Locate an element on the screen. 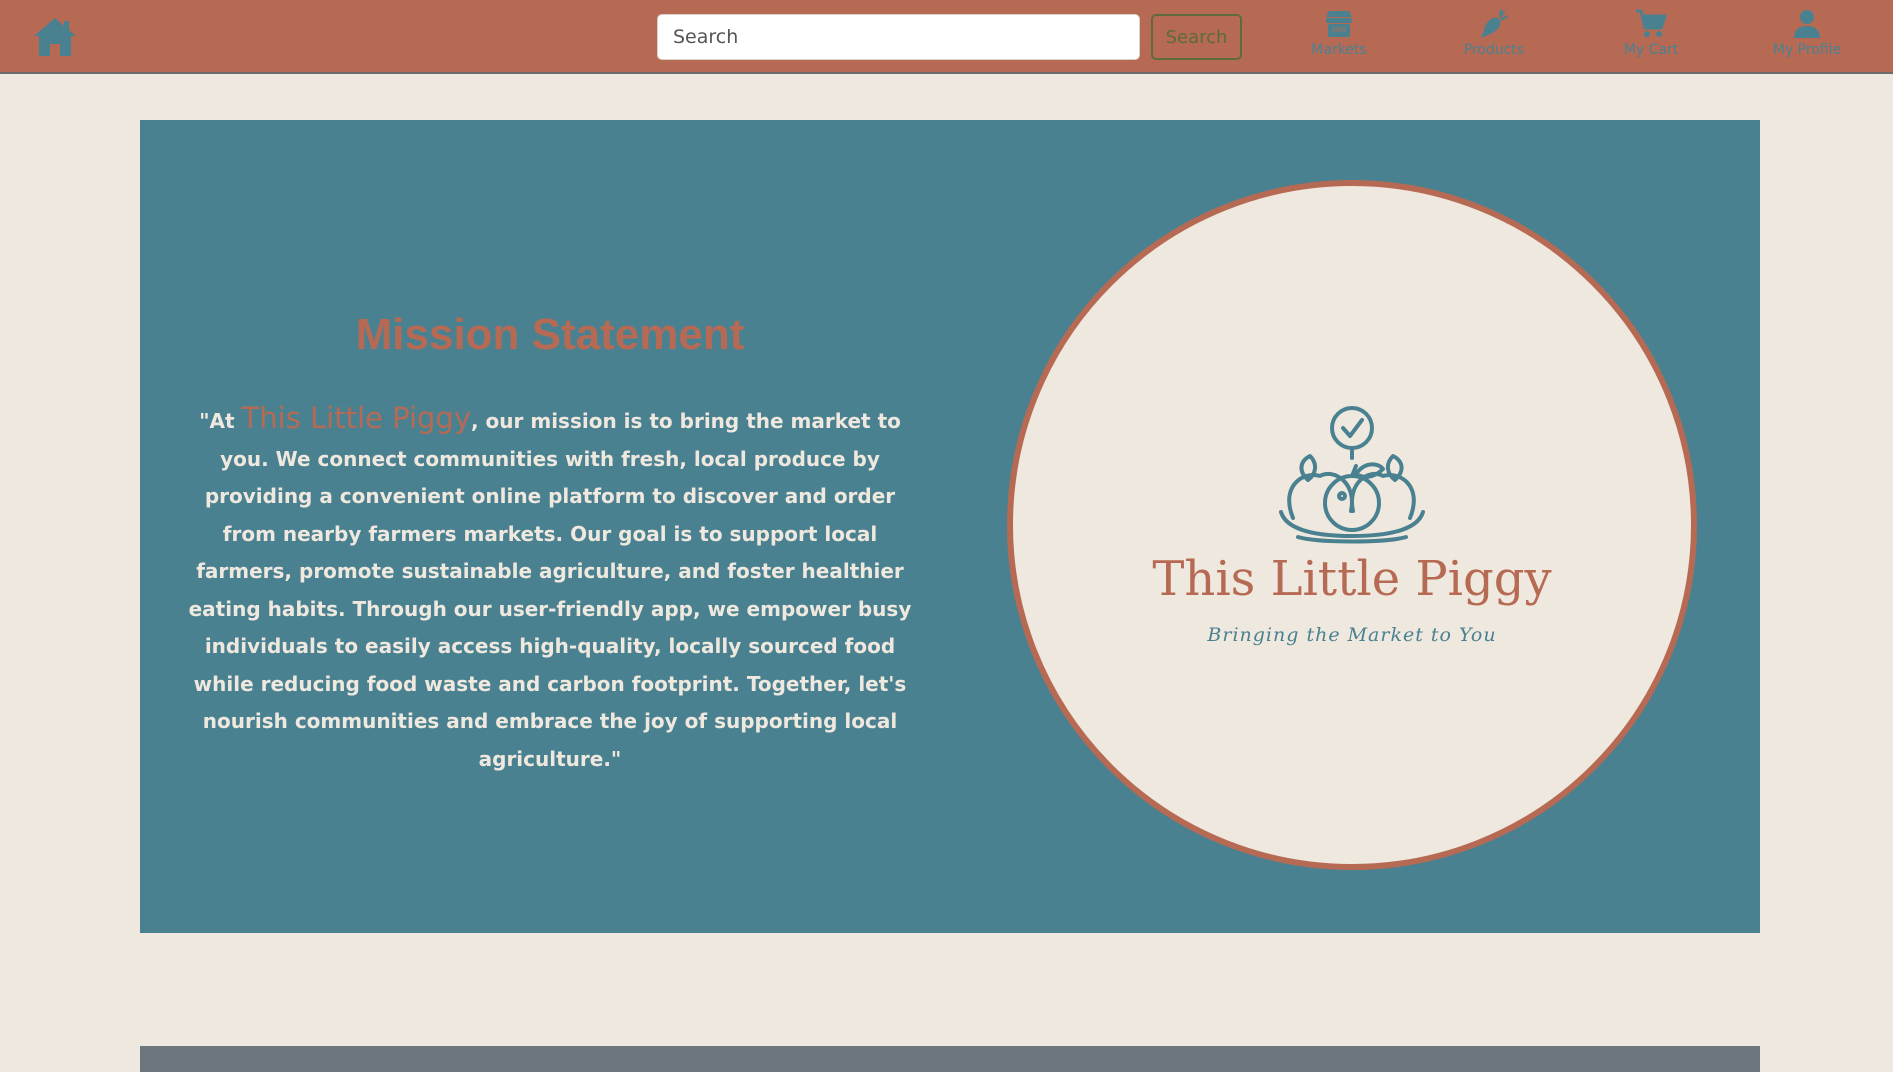 The image size is (1893, 1072). nav-cart: My Cart is located at coordinates (1651, 37).